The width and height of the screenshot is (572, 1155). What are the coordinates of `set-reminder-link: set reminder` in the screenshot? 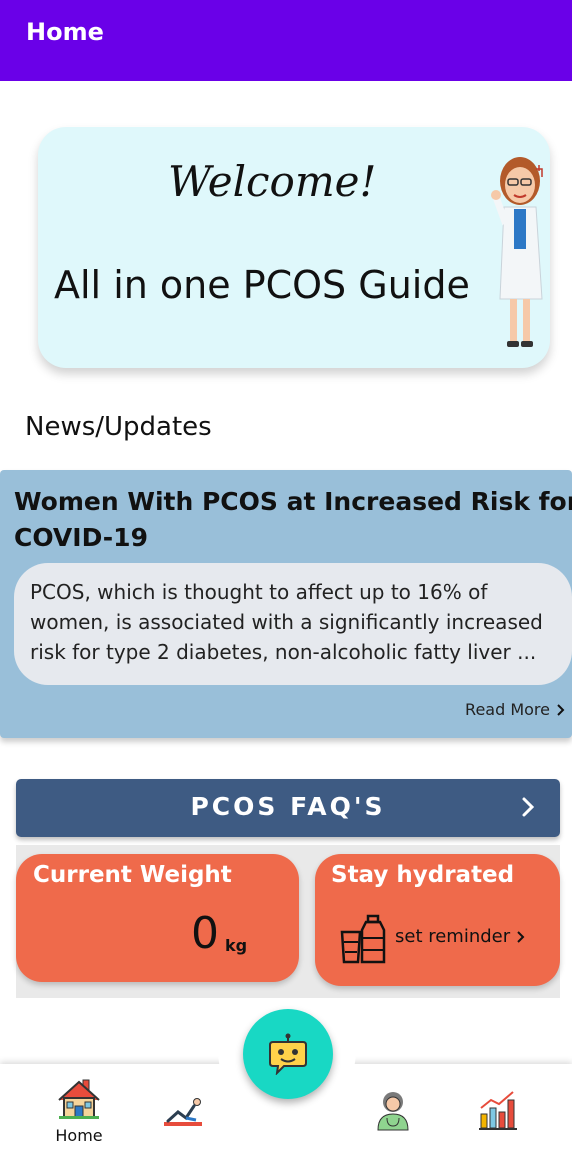 It's located at (460, 936).